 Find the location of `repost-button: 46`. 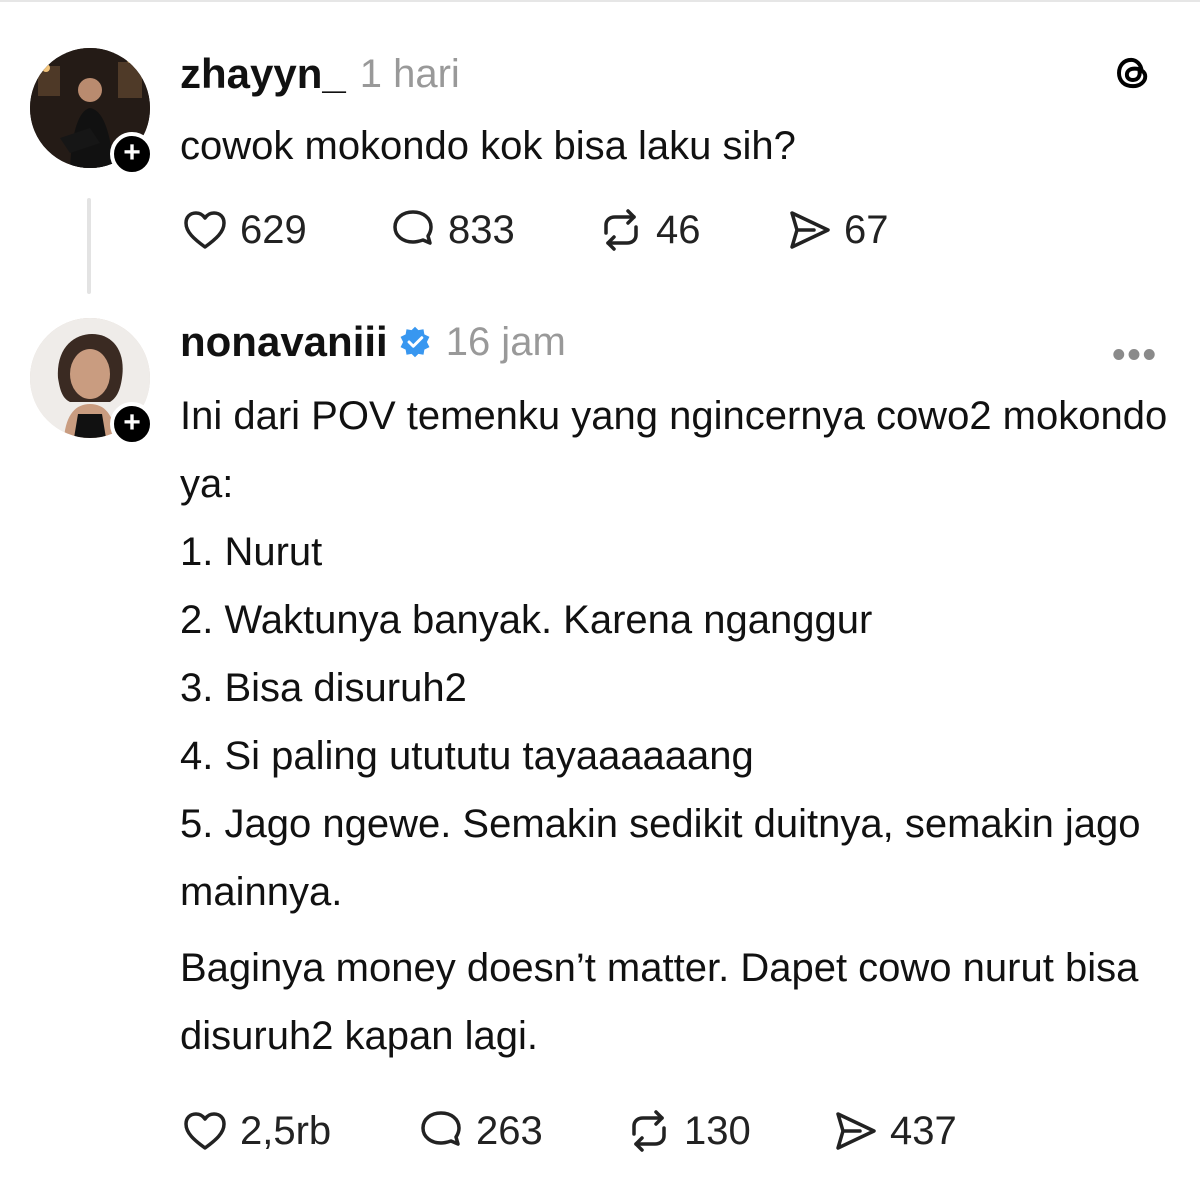

repost-button: 46 is located at coordinates (690, 230).